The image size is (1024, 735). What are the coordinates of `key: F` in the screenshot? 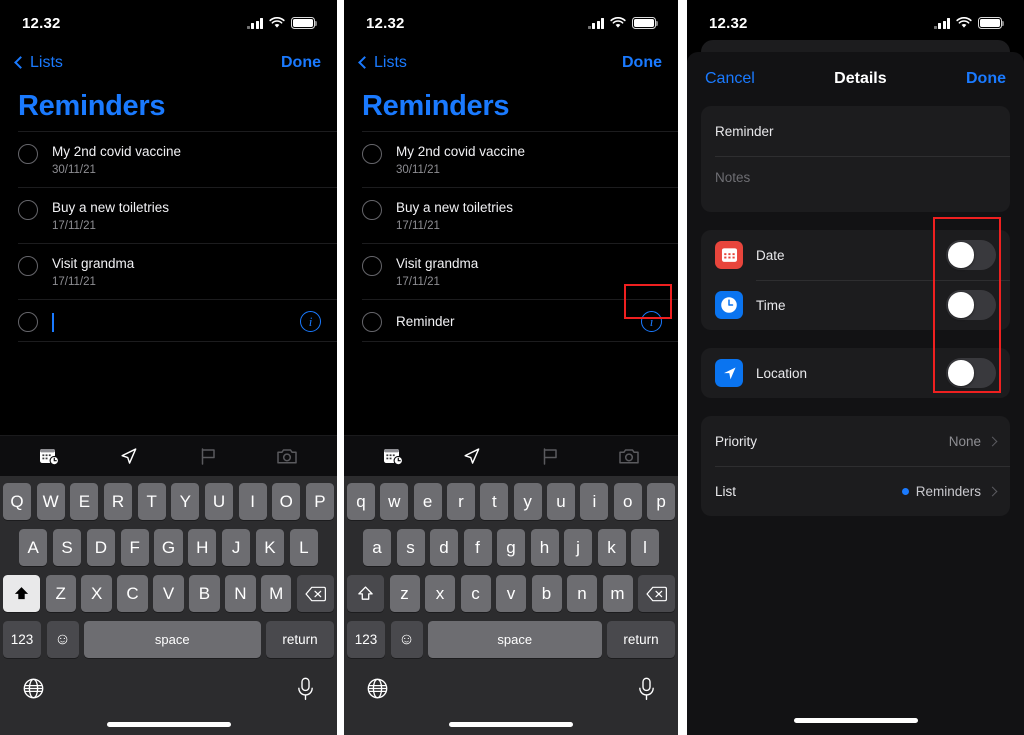 It's located at (134, 547).